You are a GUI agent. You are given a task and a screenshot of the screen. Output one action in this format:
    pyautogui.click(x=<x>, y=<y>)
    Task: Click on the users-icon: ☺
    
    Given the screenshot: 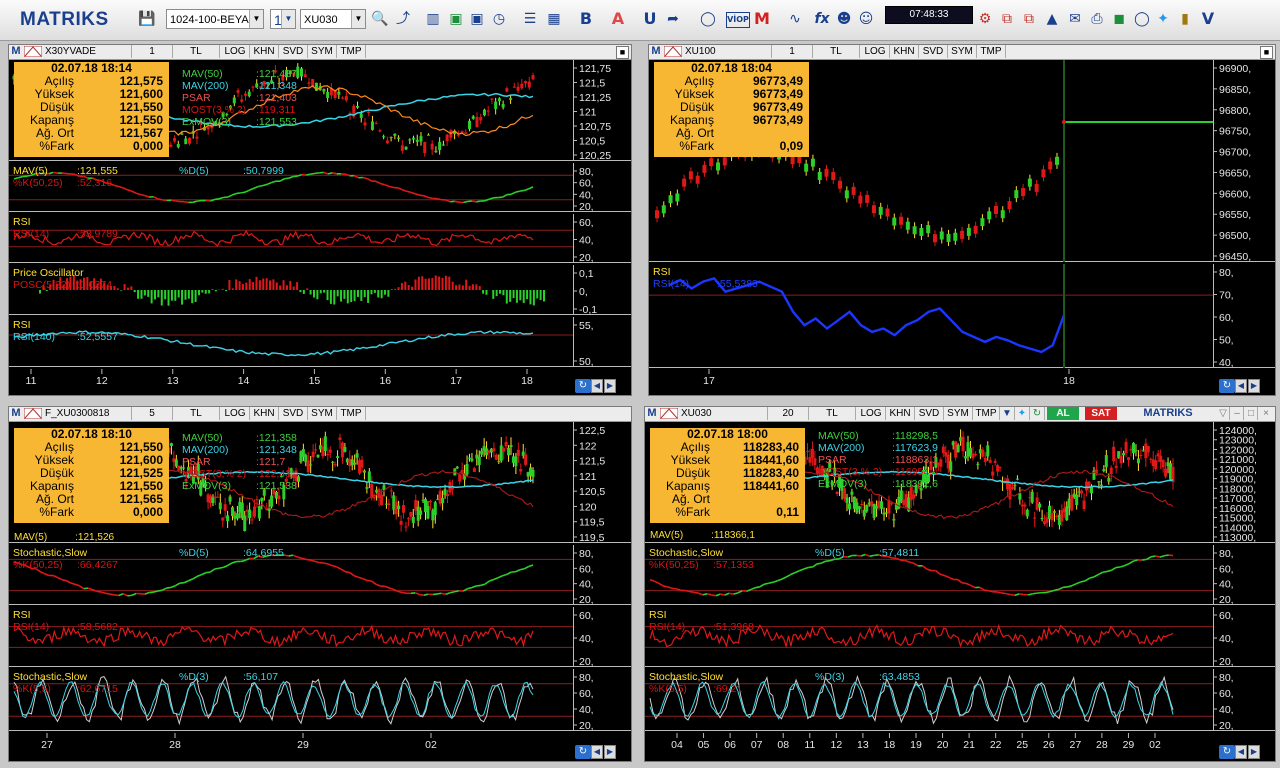 What is the action you would take?
    pyautogui.click(x=866, y=19)
    